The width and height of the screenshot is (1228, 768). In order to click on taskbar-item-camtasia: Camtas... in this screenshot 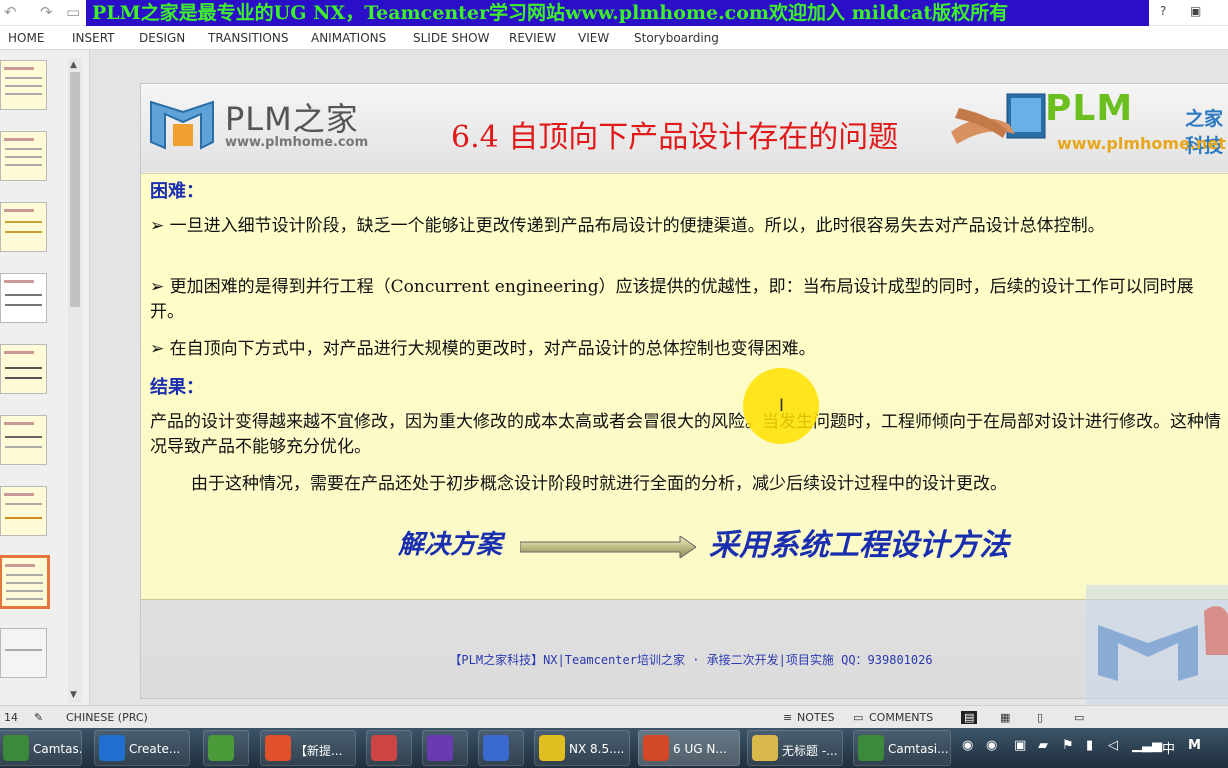, I will do `click(41, 748)`.